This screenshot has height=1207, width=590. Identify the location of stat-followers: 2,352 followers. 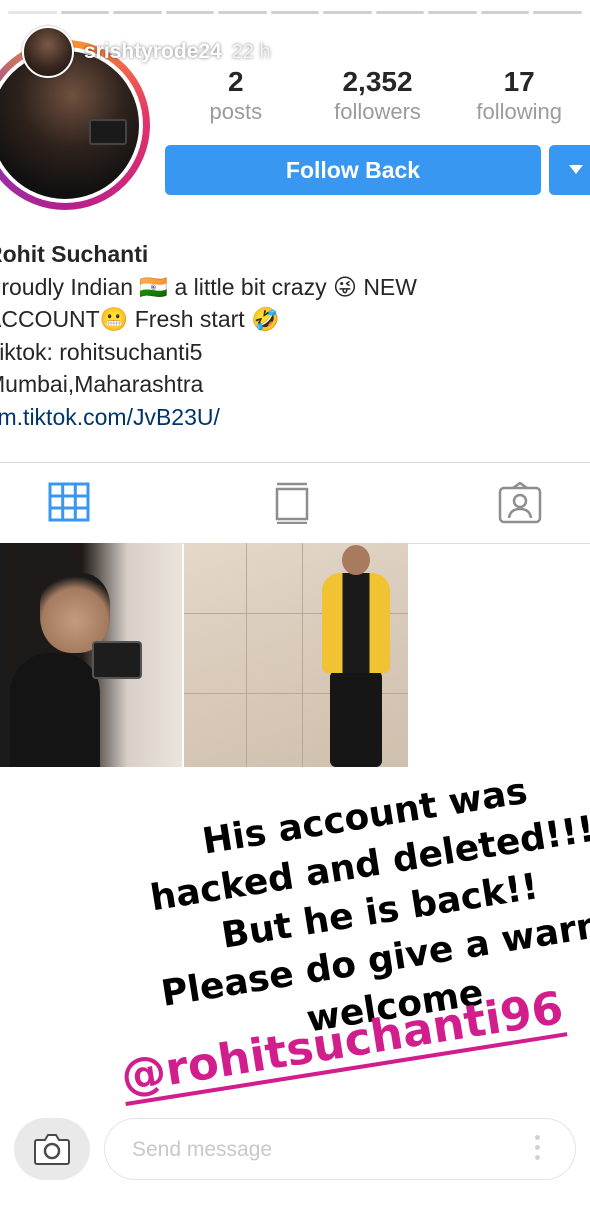
(378, 96).